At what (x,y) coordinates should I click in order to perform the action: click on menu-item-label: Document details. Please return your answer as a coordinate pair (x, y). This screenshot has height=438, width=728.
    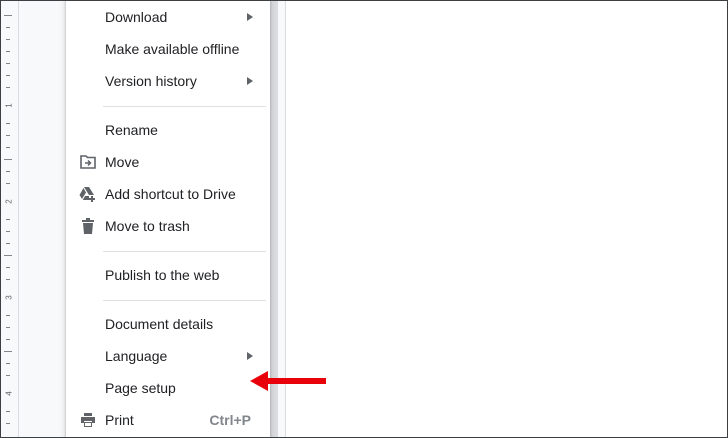
    Looking at the image, I should click on (159, 324).